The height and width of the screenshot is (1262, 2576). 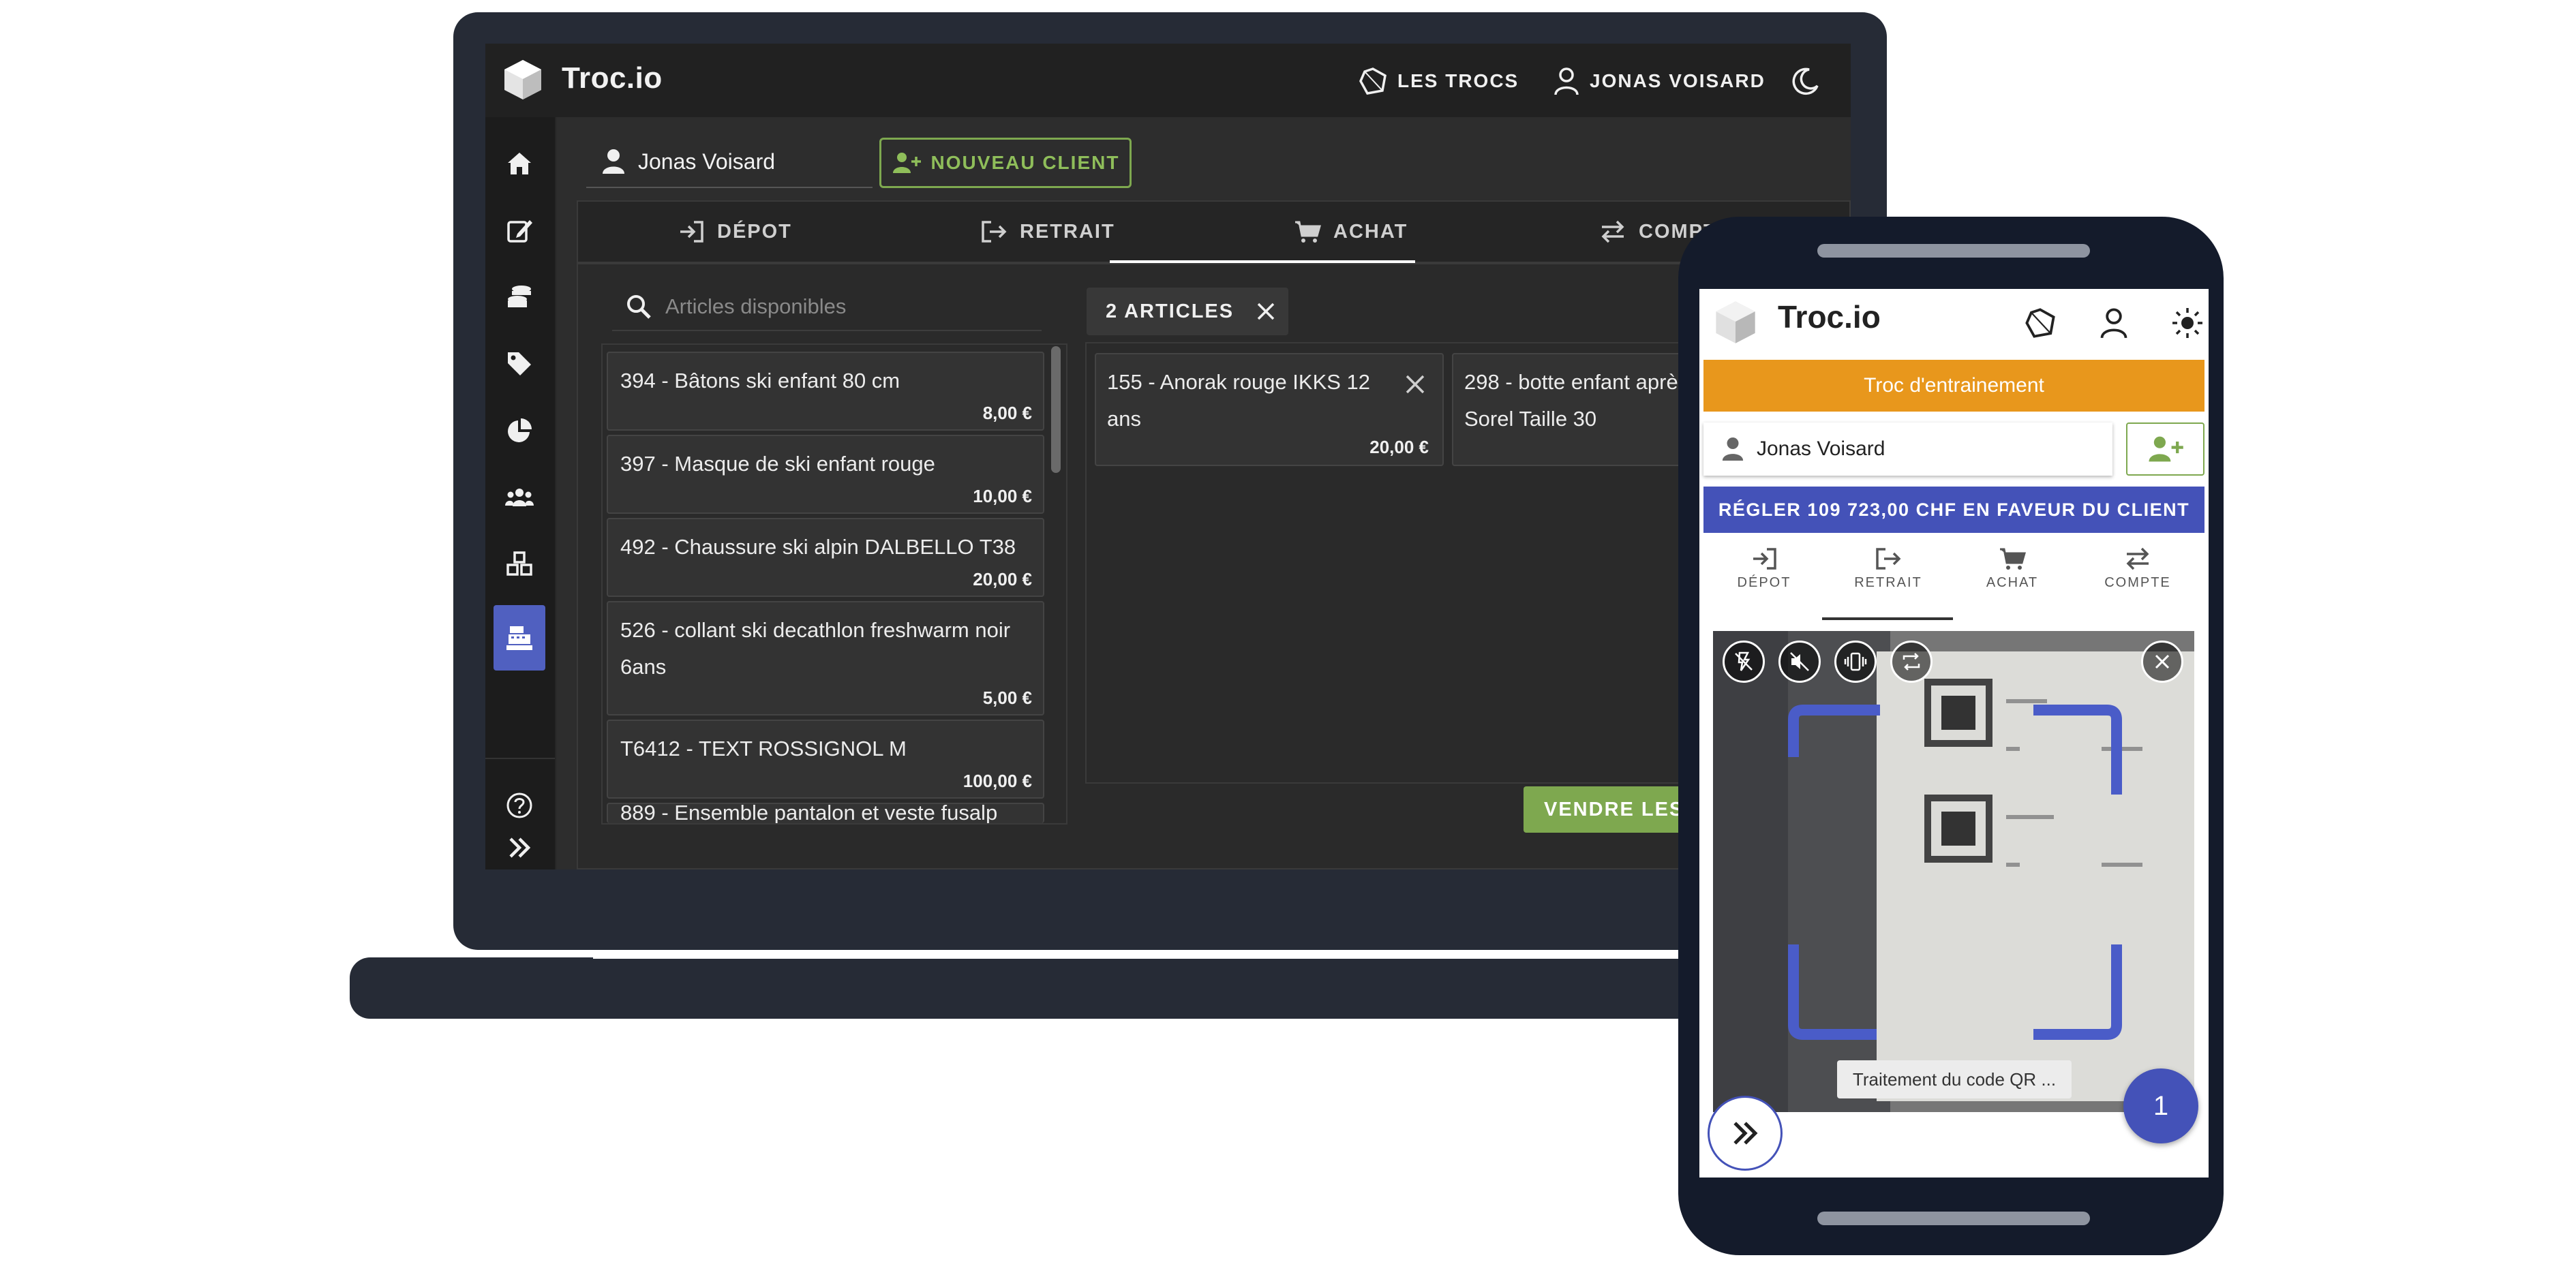 I want to click on volume-off-icon, so click(x=1799, y=661).